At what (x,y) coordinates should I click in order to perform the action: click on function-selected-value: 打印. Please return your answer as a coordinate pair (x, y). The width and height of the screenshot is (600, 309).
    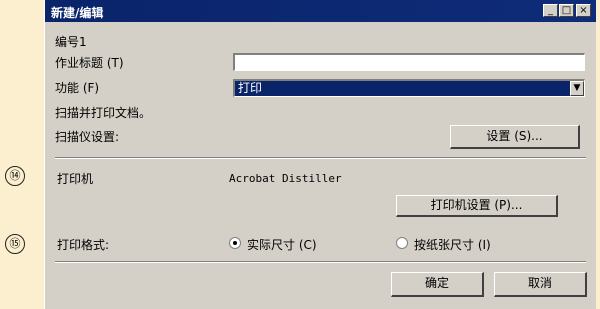
    Looking at the image, I should click on (250, 88).